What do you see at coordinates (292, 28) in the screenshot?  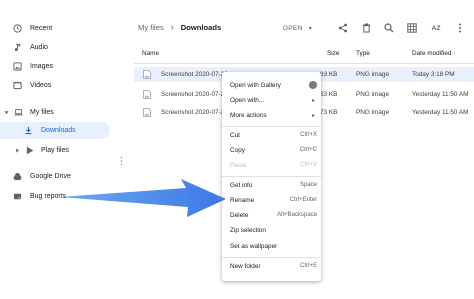 I see `open-button-label: OPEN` at bounding box center [292, 28].